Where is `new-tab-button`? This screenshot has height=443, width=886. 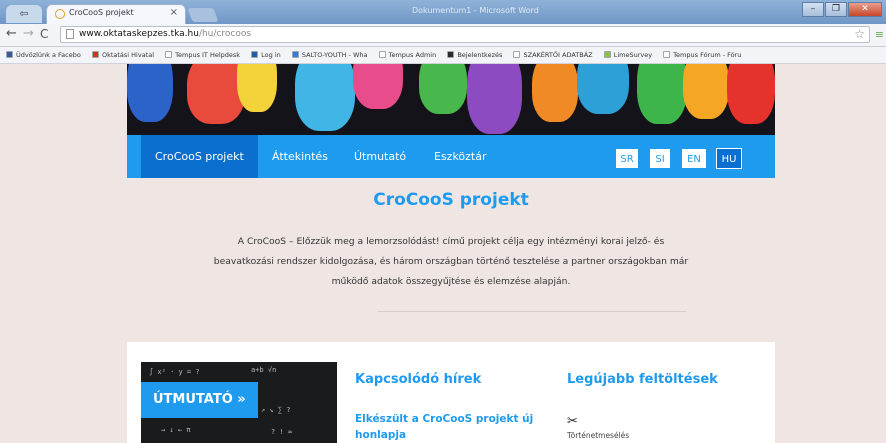 new-tab-button is located at coordinates (203, 15).